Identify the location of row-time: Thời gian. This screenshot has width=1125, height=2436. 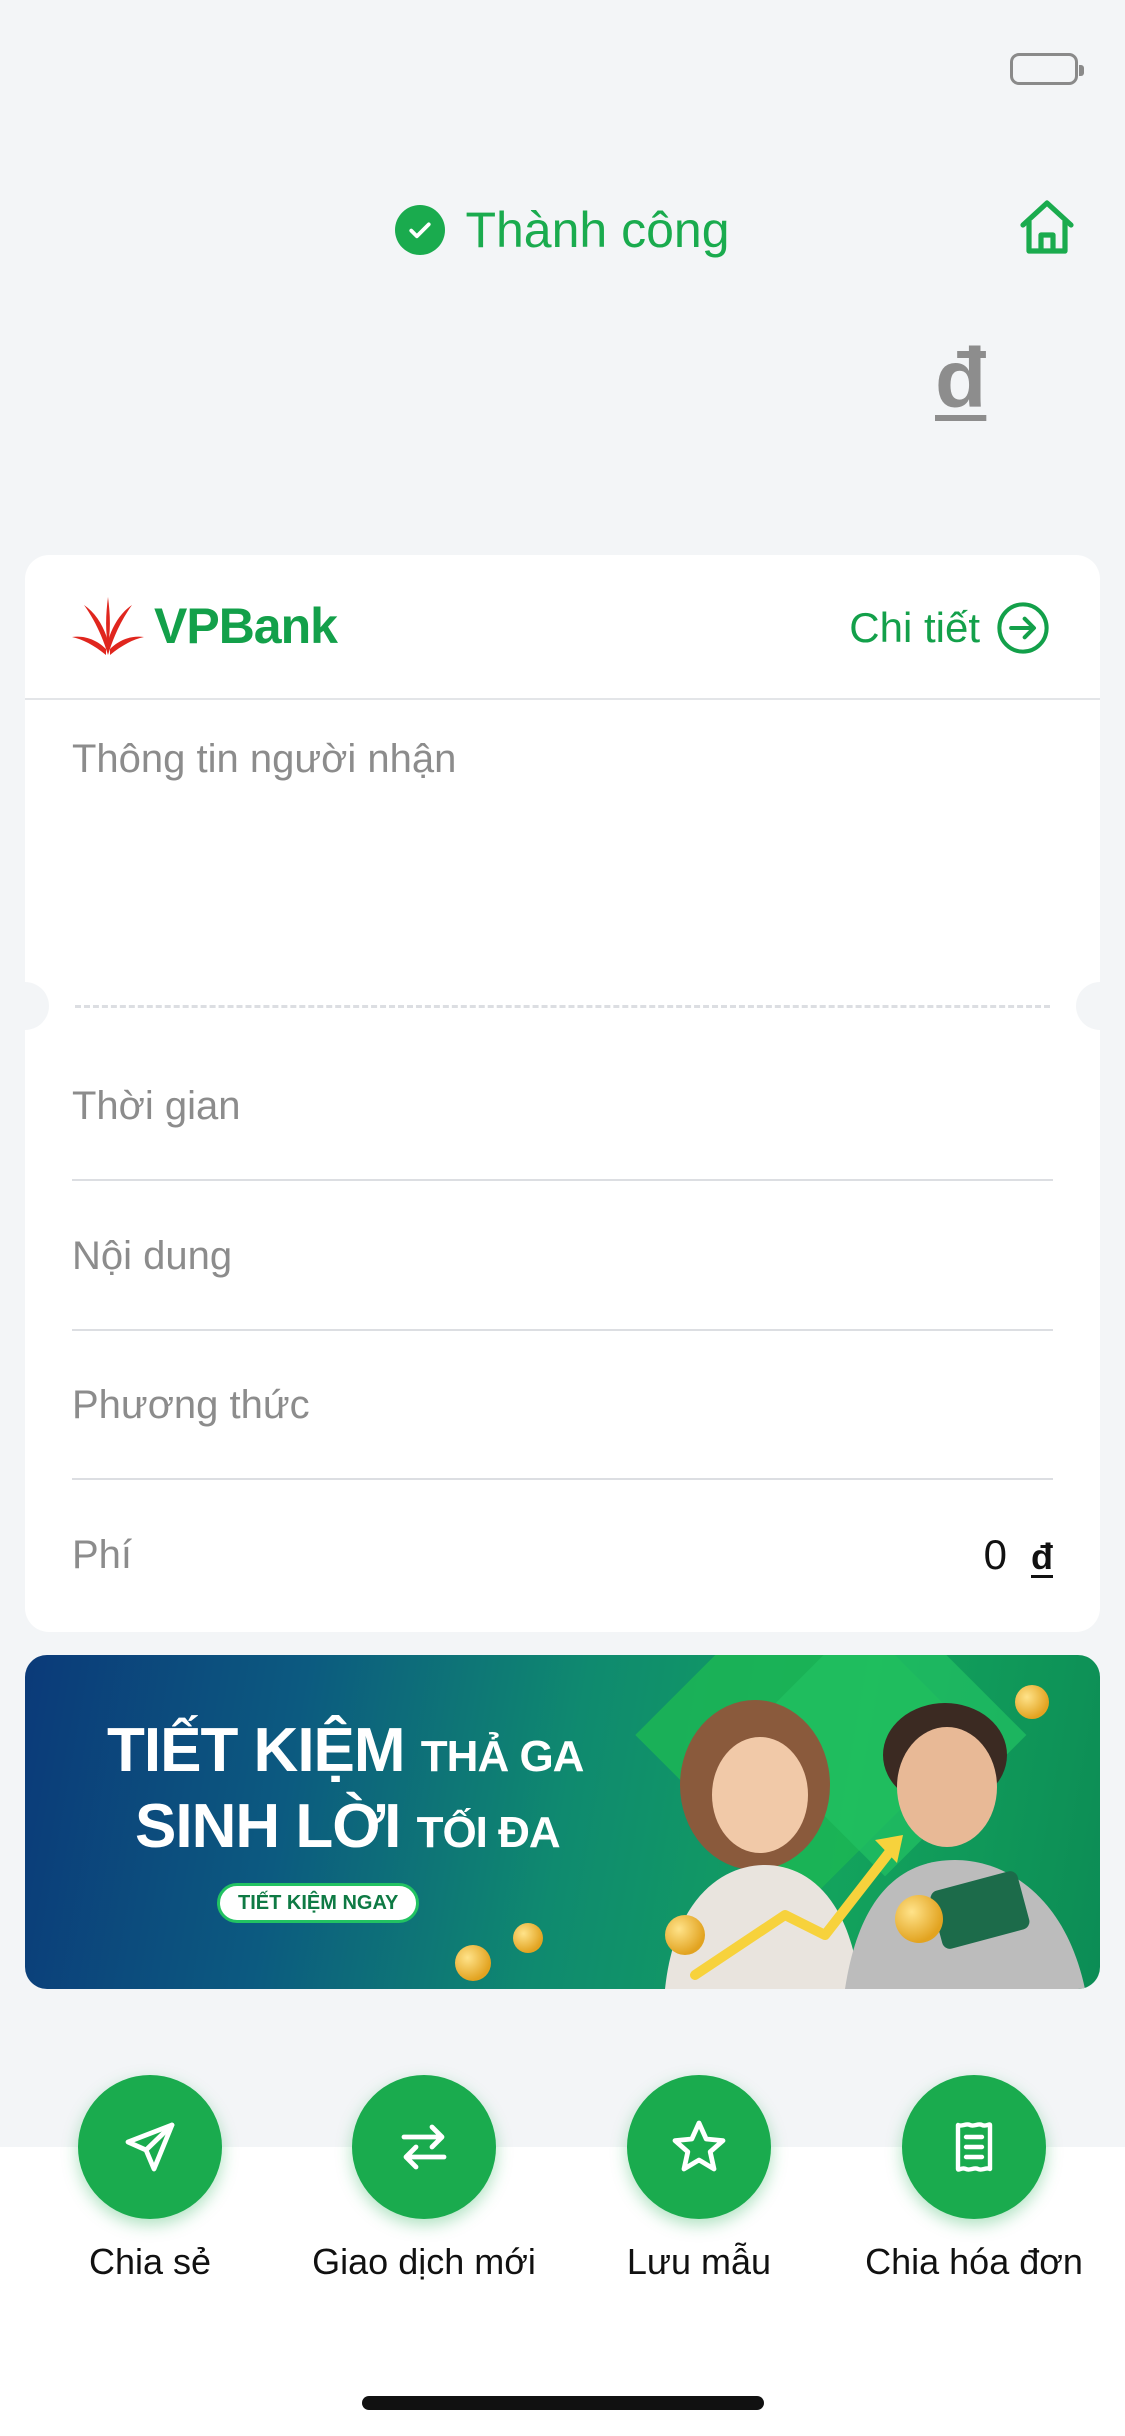
(562, 1107).